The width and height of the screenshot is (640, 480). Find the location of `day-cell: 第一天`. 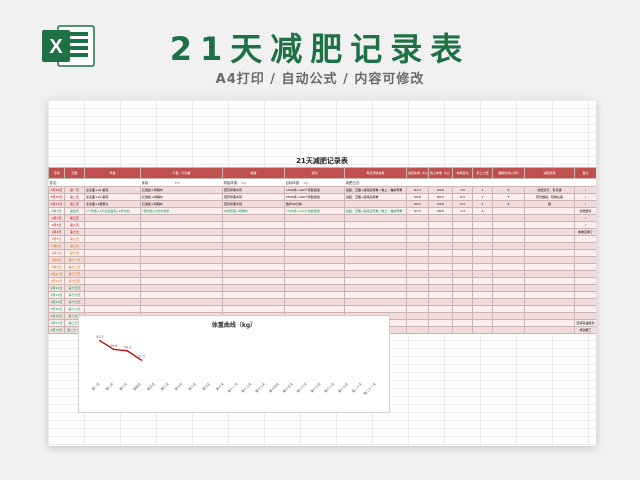

day-cell: 第一天 is located at coordinates (74, 190).